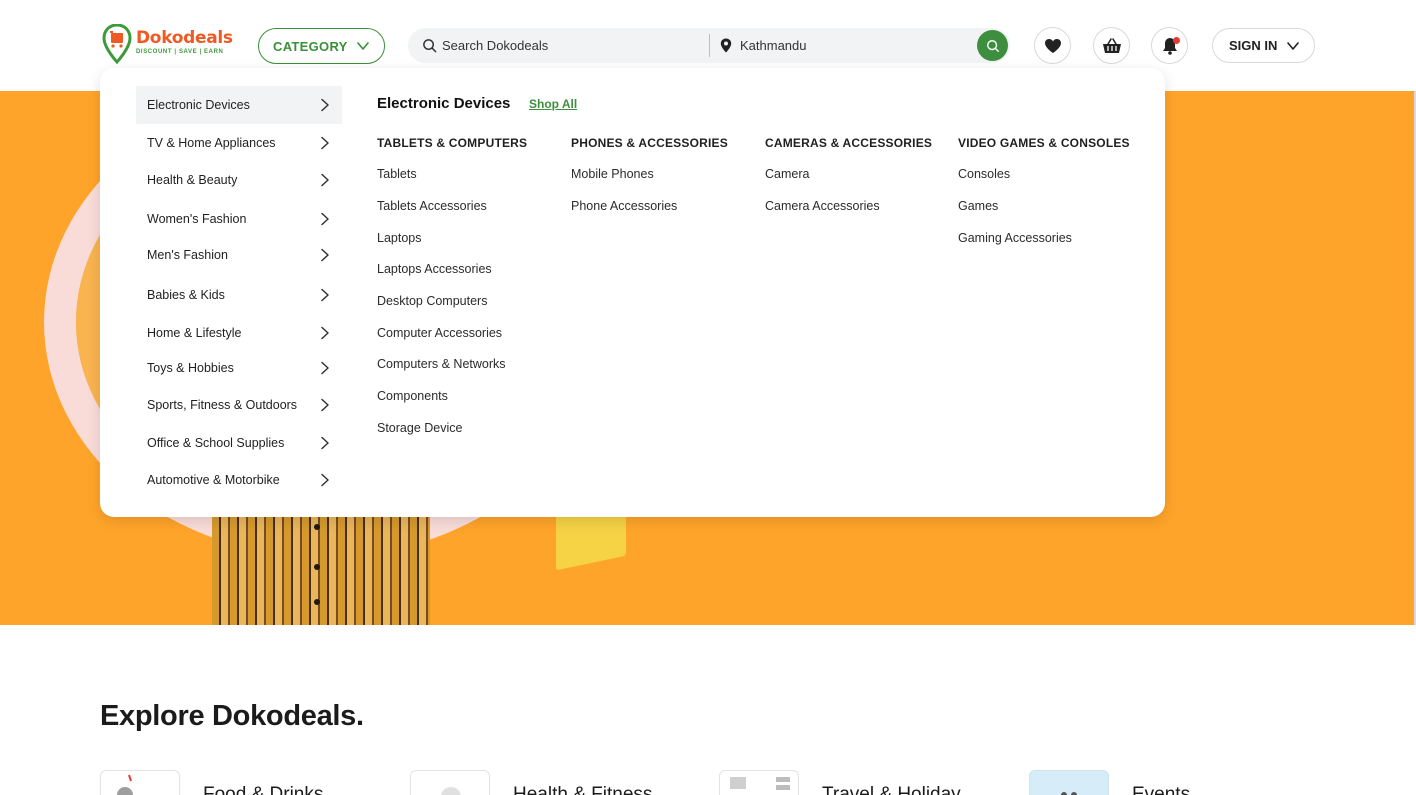 The height and width of the screenshot is (795, 1416). What do you see at coordinates (125, 784) in the screenshot?
I see `drink-icon` at bounding box center [125, 784].